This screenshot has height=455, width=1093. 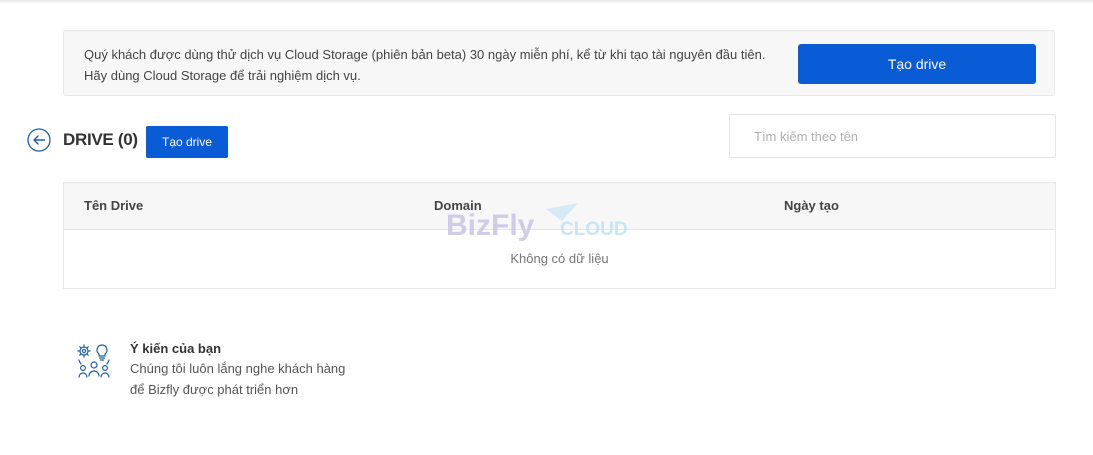 What do you see at coordinates (811, 205) in the screenshot?
I see `column-header-created-date: Ngày tạo` at bounding box center [811, 205].